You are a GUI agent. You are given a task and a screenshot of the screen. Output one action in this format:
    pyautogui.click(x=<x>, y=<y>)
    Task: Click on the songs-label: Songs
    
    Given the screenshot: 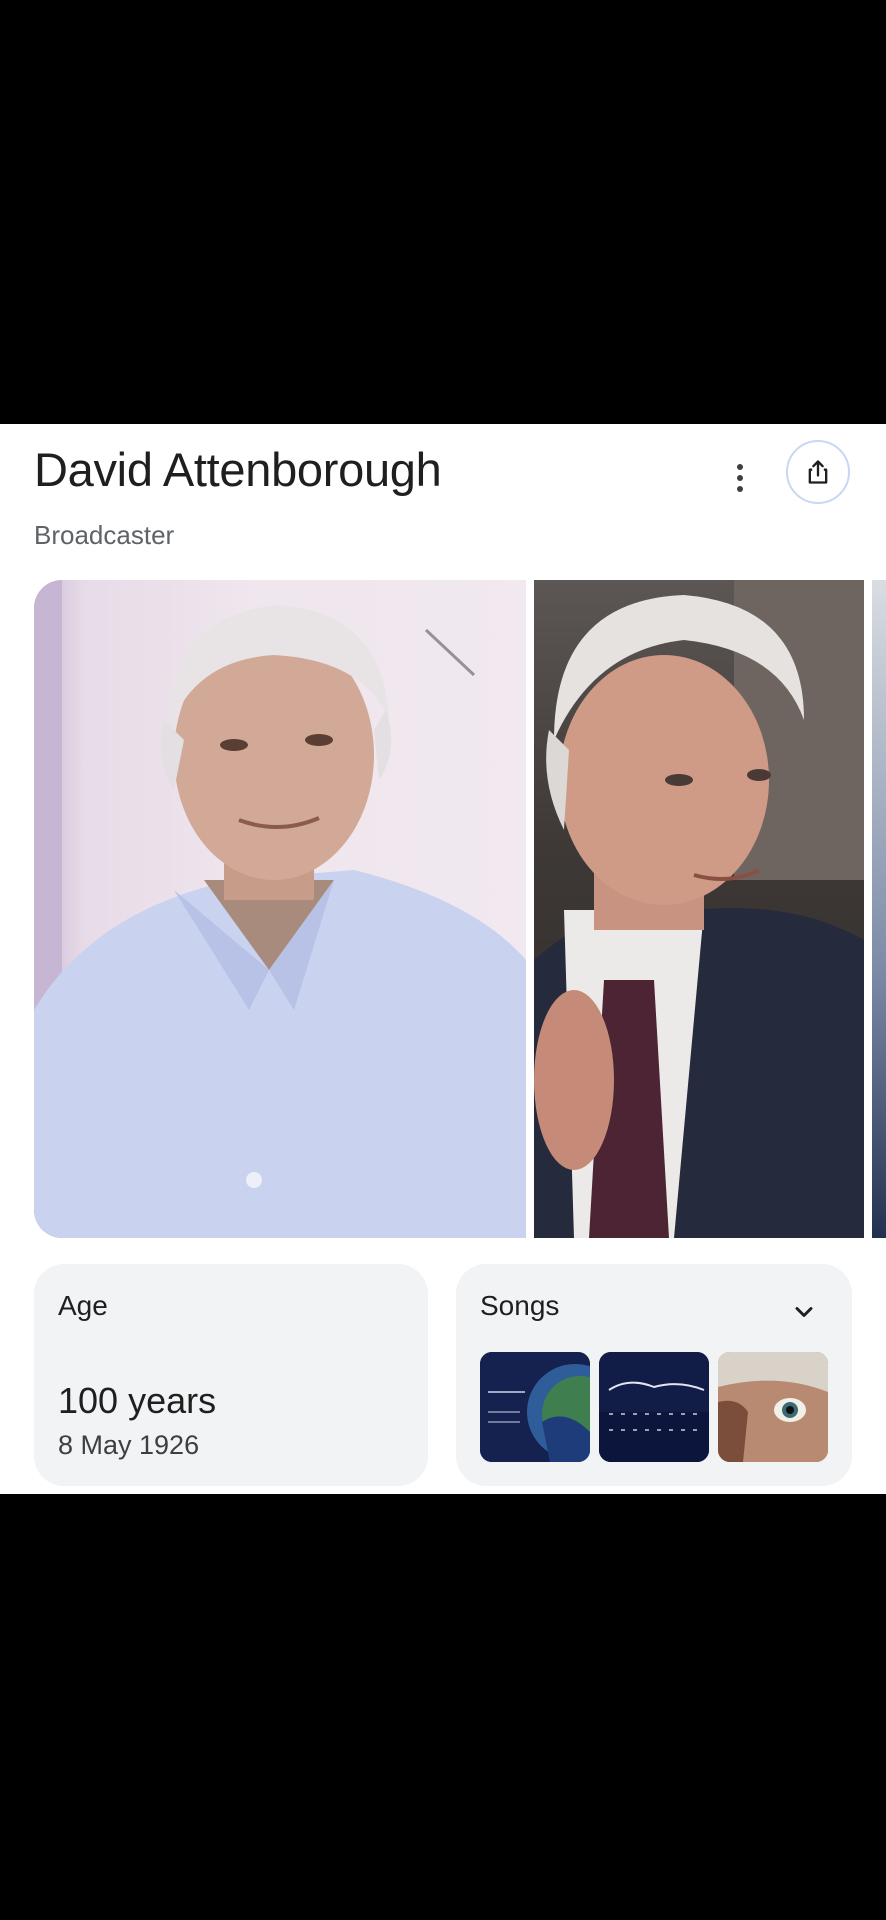 What is the action you would take?
    pyautogui.click(x=520, y=1305)
    